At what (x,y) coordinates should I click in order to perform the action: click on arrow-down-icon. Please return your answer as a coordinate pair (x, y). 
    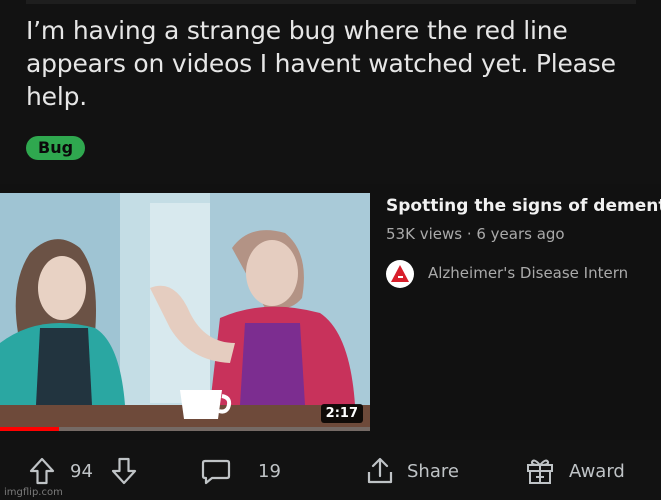
    Looking at the image, I should click on (124, 471).